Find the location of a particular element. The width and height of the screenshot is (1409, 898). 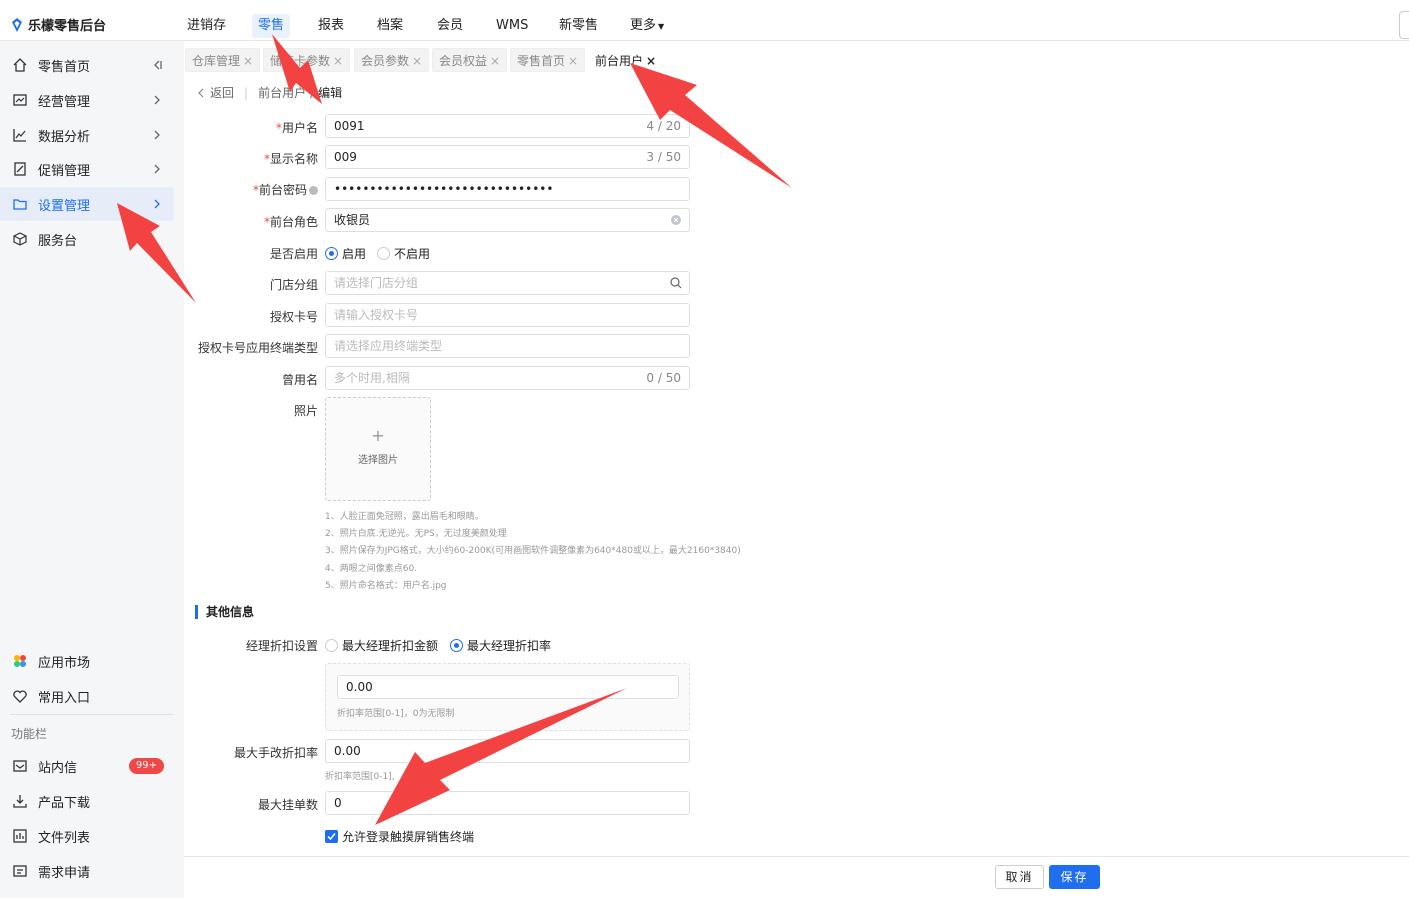

tab-retail-home: 零售首页 × is located at coordinates (548, 60).